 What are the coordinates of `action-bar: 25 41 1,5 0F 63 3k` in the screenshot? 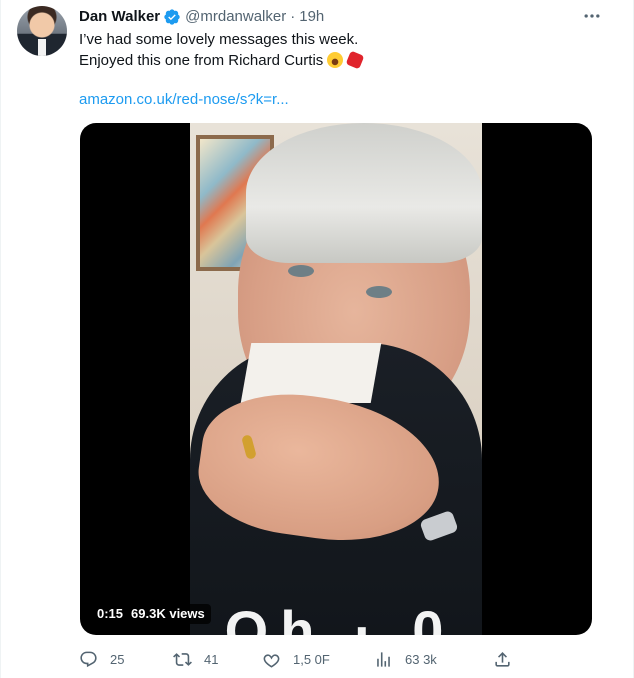 It's located at (299, 659).